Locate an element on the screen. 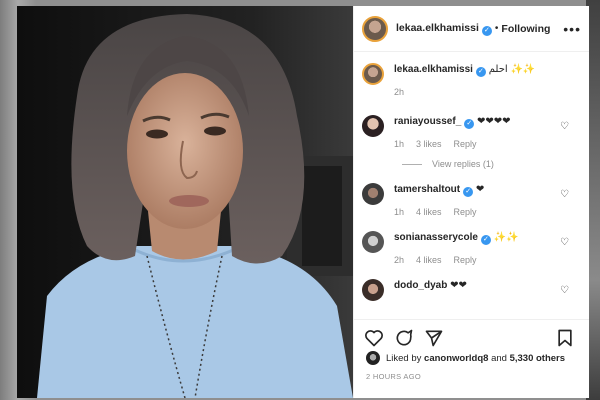 Image resolution: width=600 pixels, height=400 pixels. view-replies-button: View replies (1) is located at coordinates (491, 164).